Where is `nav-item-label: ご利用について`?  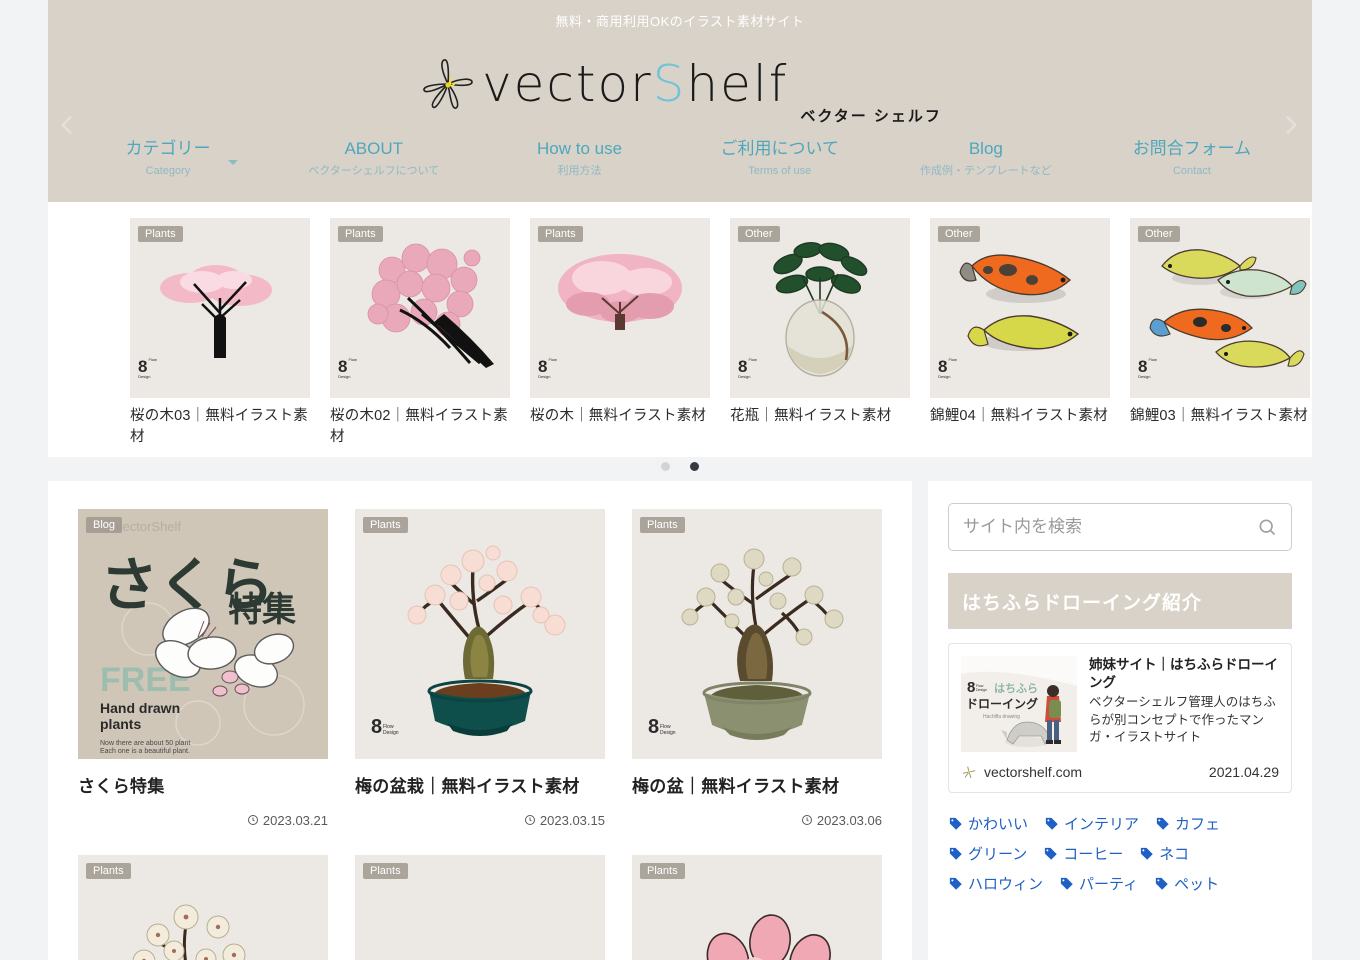 nav-item-label: ご利用について is located at coordinates (780, 148).